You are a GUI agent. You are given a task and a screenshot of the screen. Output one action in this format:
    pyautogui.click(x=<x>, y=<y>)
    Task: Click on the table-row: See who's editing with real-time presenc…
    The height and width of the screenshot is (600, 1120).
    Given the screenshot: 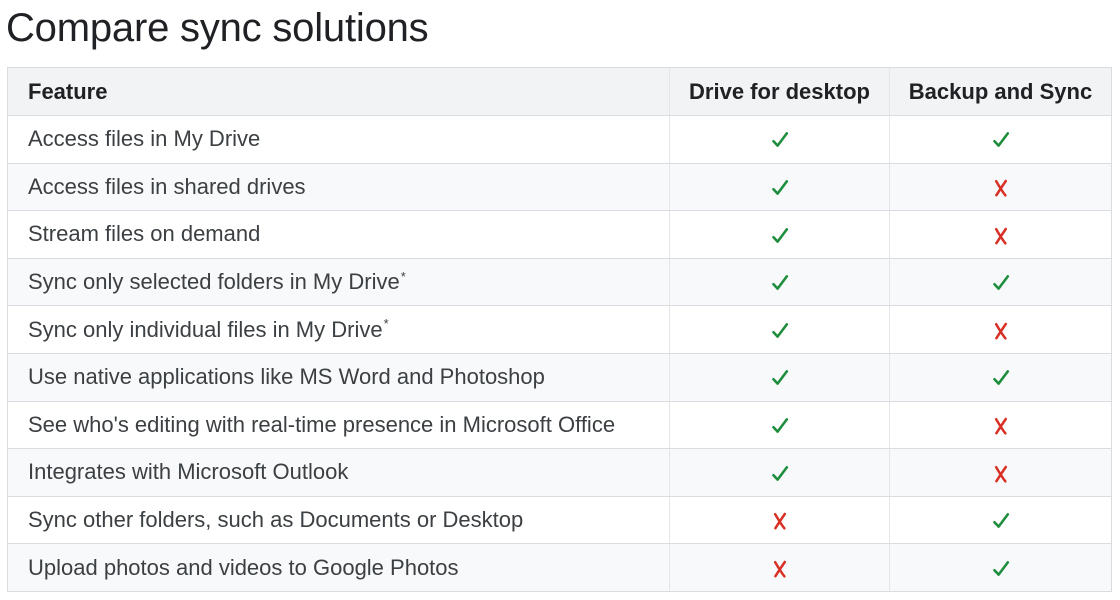 What is the action you would take?
    pyautogui.click(x=559, y=425)
    